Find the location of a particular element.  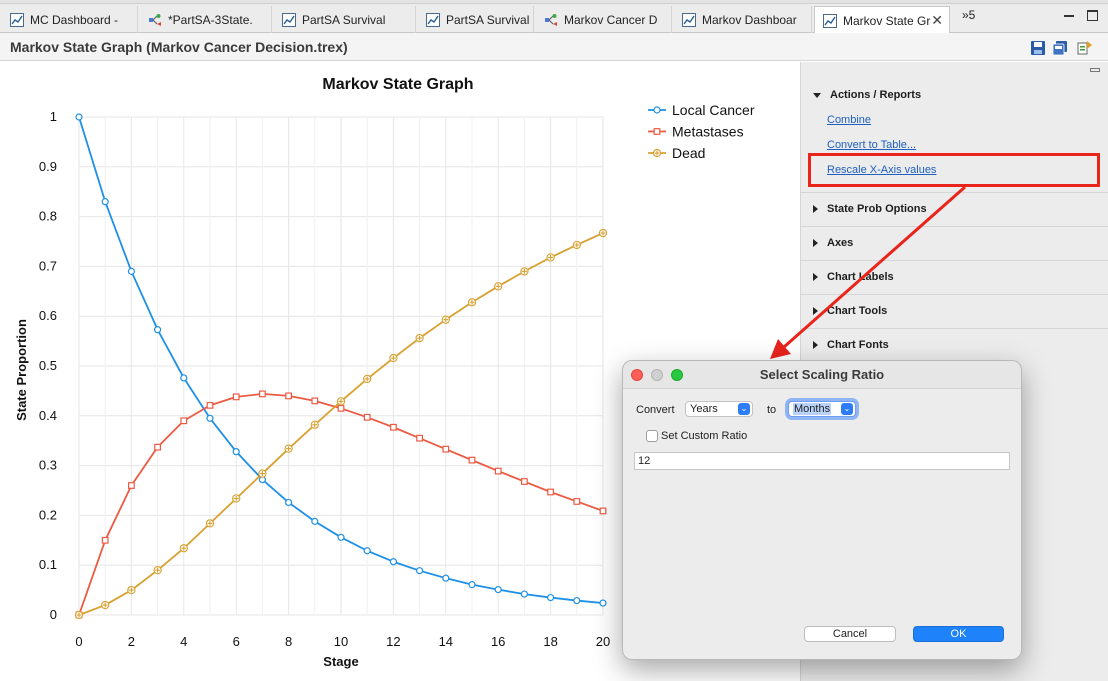

tab-markov-cancer-decision: Markov Cancer D is located at coordinates (604, 19).